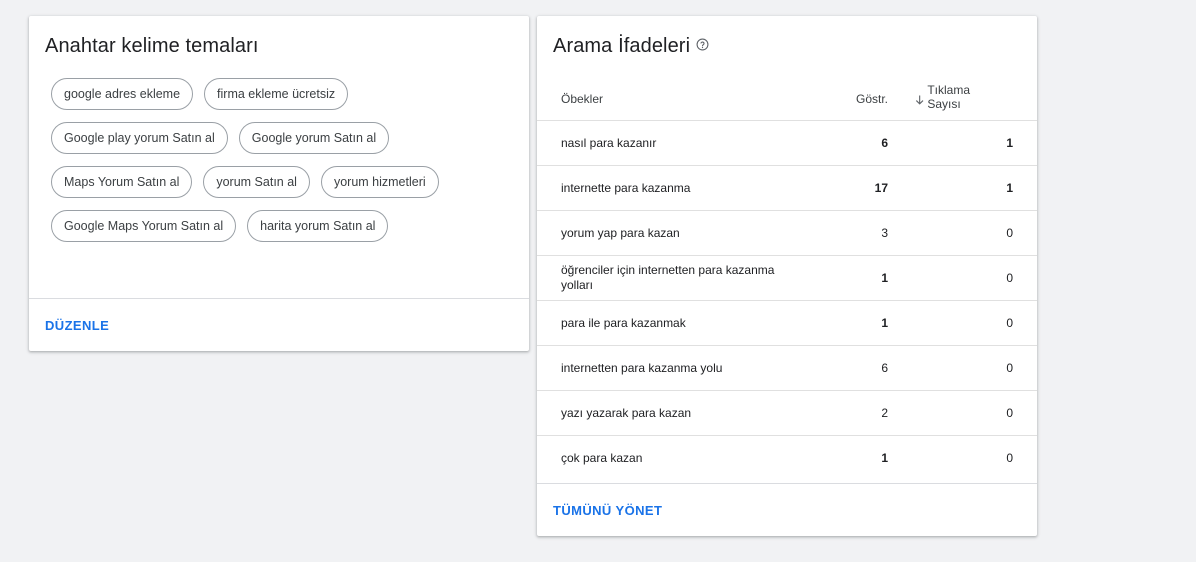 This screenshot has height=562, width=1196. What do you see at coordinates (787, 367) in the screenshot?
I see `table-row: internetten para kazanma yolu 6 0` at bounding box center [787, 367].